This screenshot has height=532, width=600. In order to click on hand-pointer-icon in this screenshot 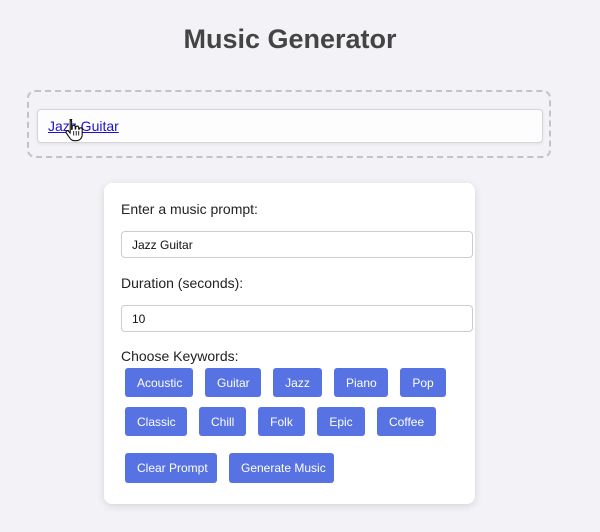, I will do `click(74, 130)`.